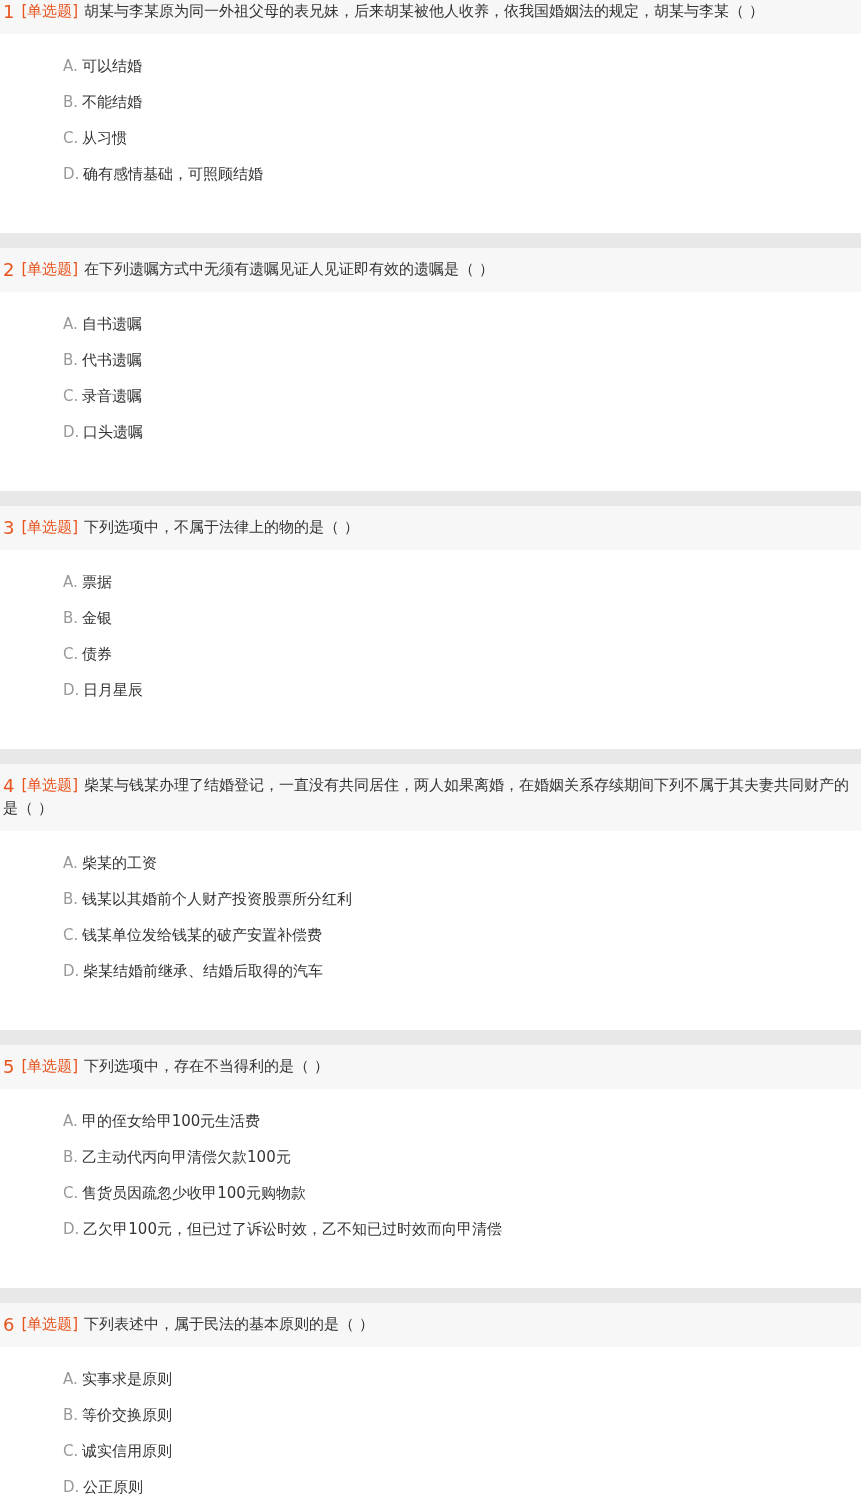  What do you see at coordinates (97, 654) in the screenshot?
I see `option-text: 债券` at bounding box center [97, 654].